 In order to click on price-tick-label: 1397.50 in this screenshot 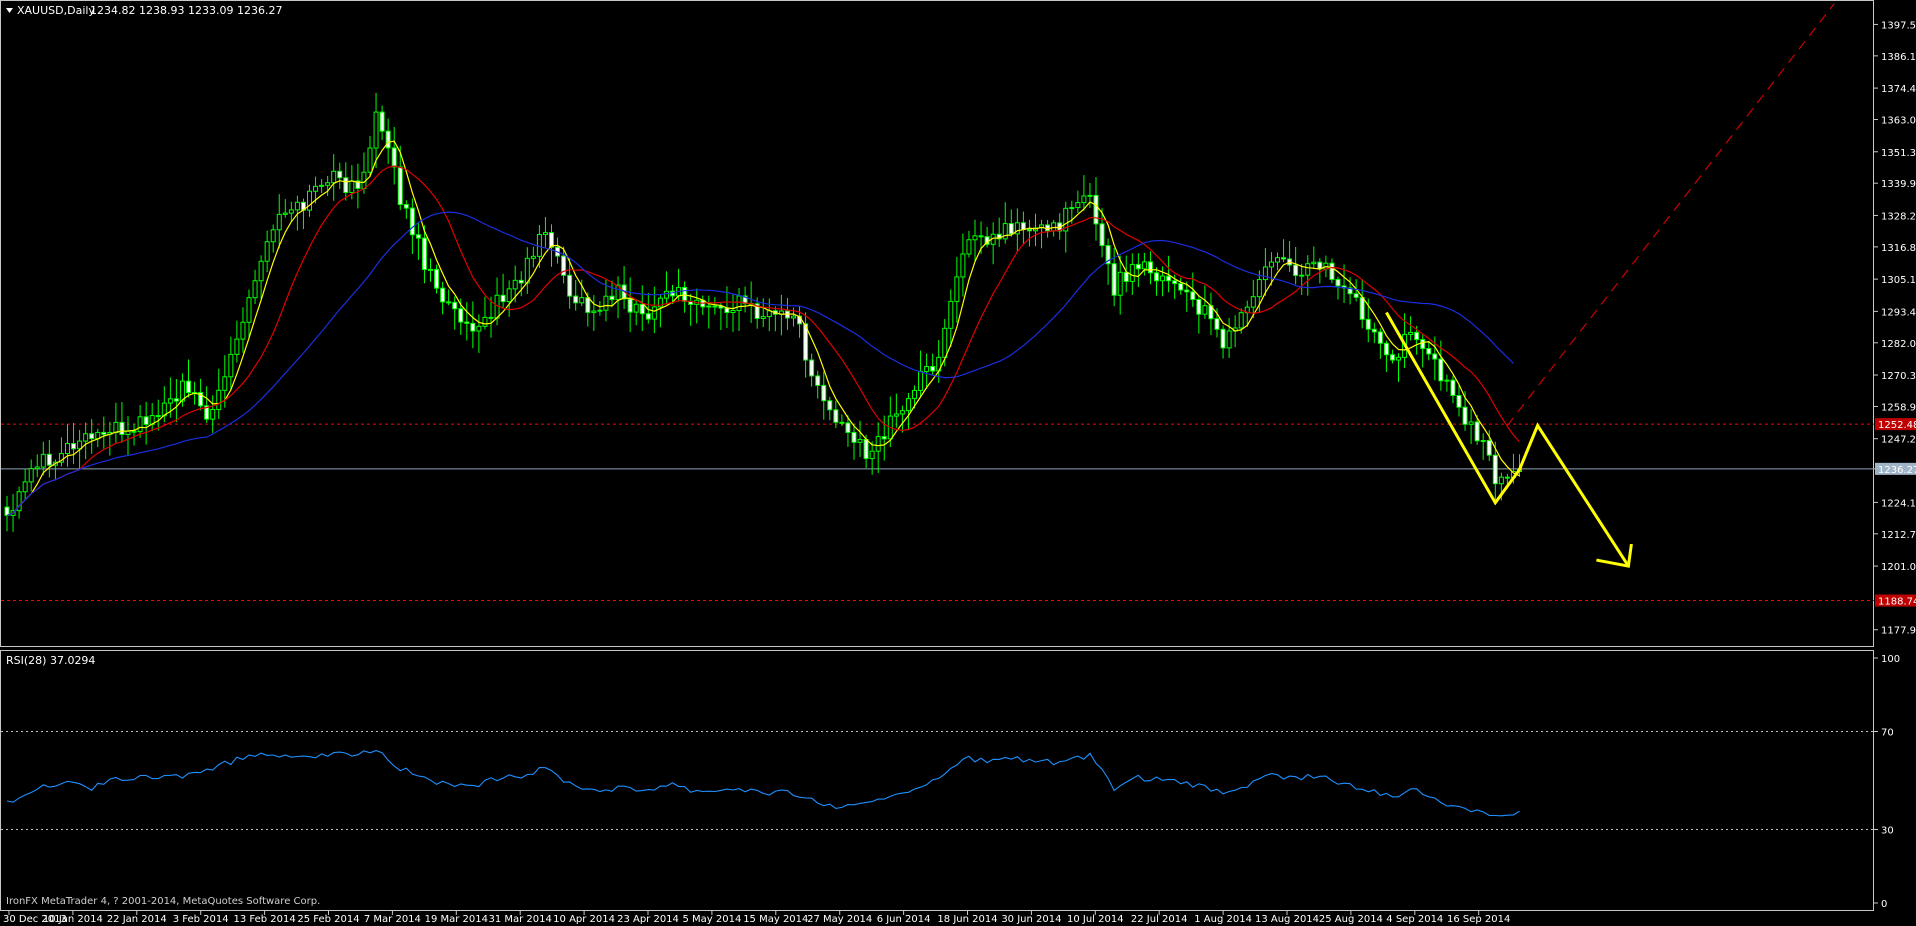, I will do `click(1898, 25)`.